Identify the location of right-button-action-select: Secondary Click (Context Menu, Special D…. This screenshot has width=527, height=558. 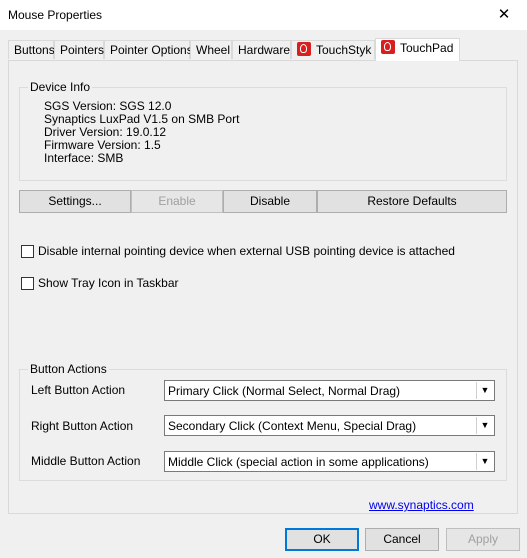
(329, 425).